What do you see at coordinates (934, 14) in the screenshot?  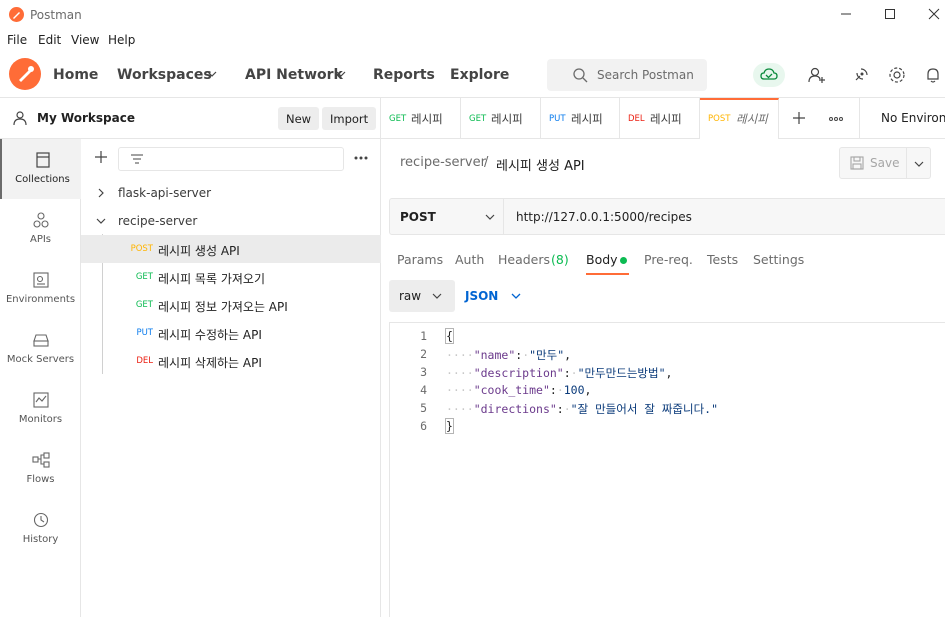 I see `close-window-icon` at bounding box center [934, 14].